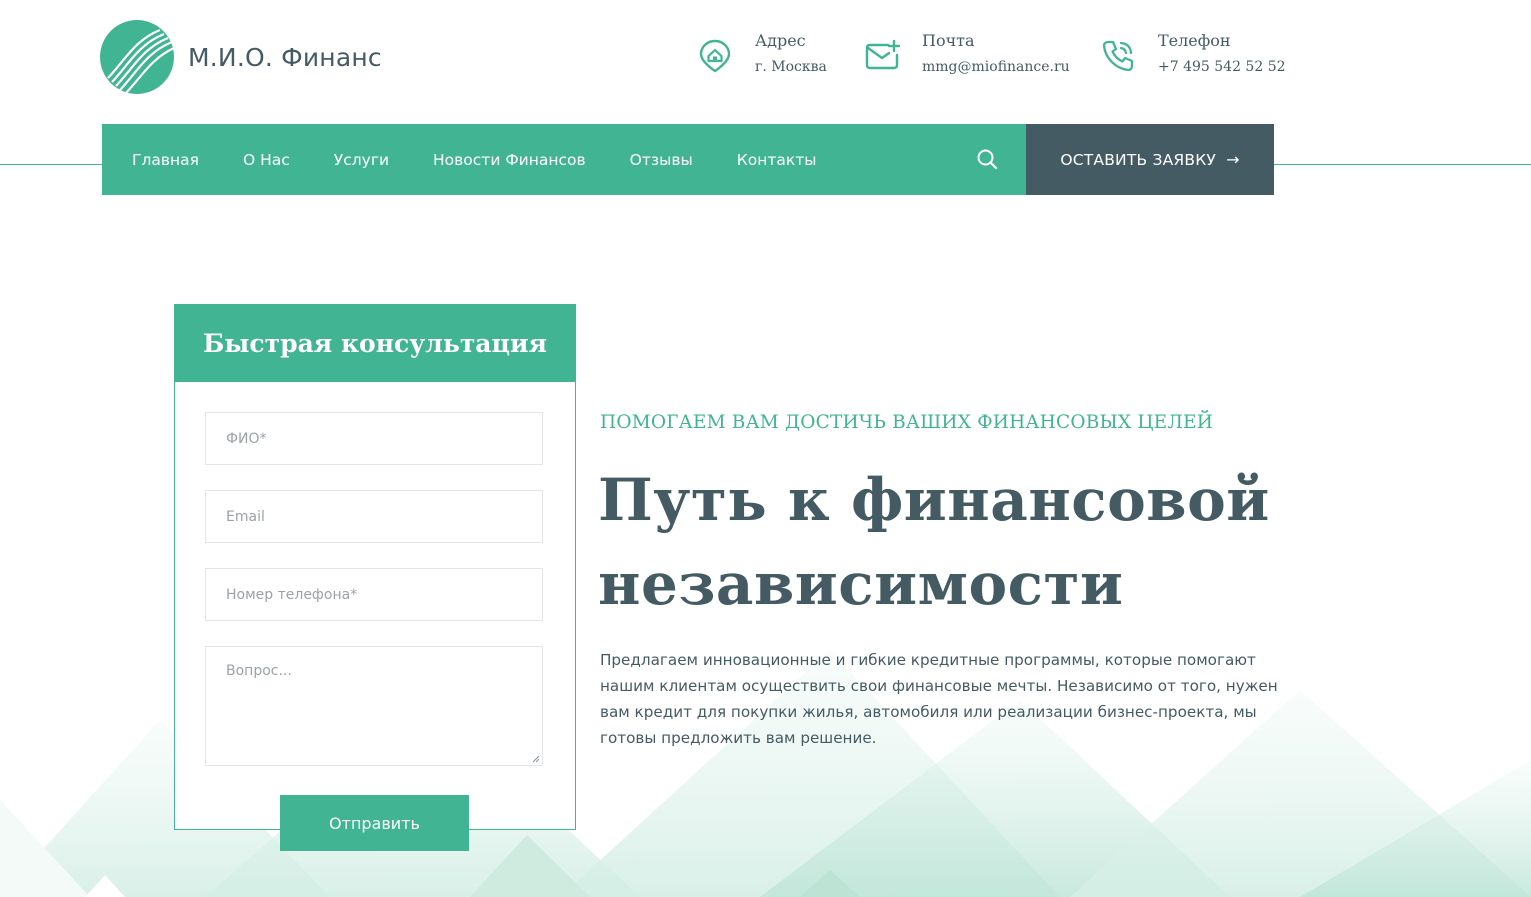 The width and height of the screenshot is (1531, 897). What do you see at coordinates (934, 500) in the screenshot?
I see `hero-title-line-1: Путь к финансовой` at bounding box center [934, 500].